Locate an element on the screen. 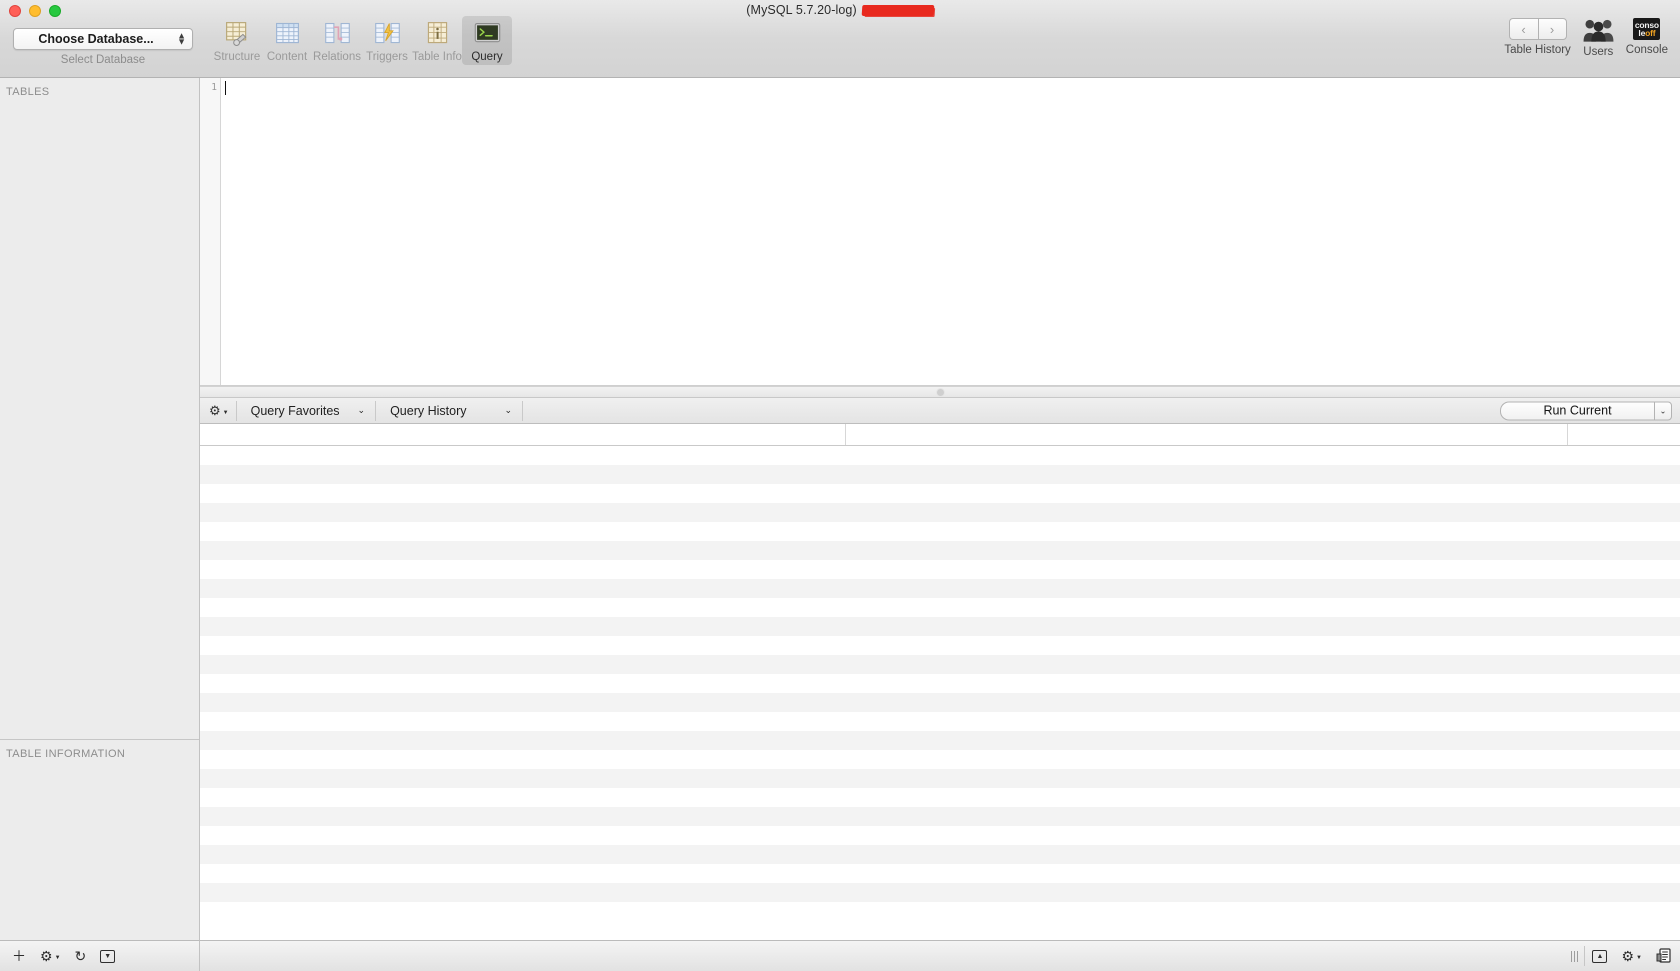 This screenshot has height=971, width=1680. duplicate-icon is located at coordinates (1663, 955).